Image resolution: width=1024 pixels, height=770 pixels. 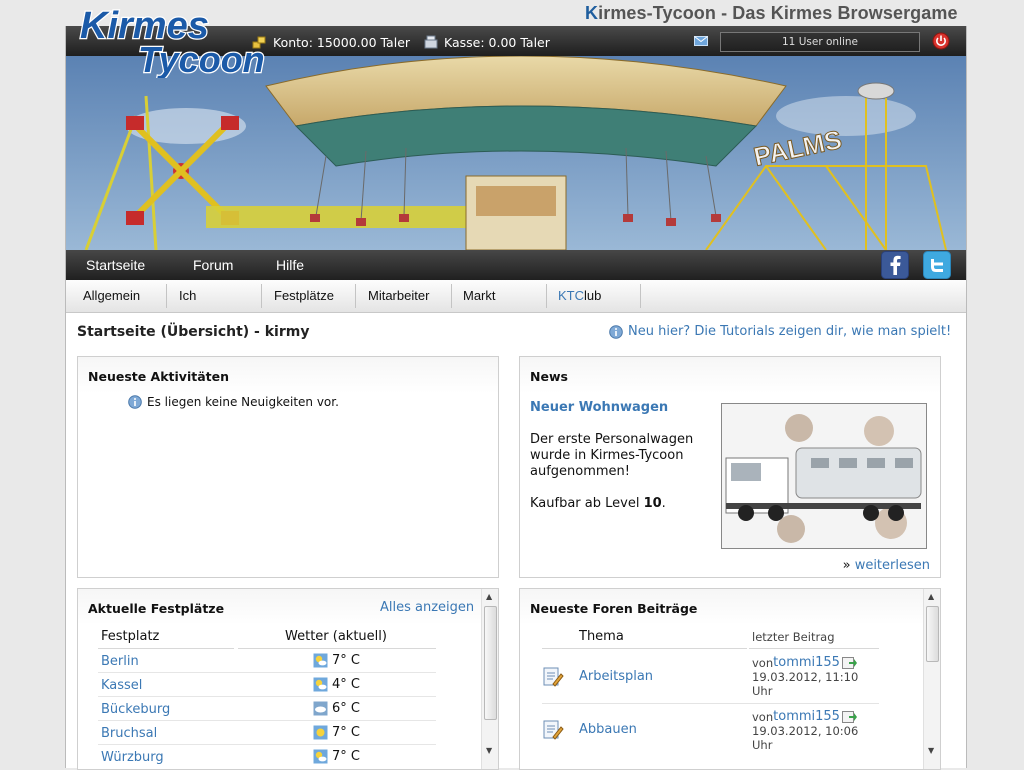 What do you see at coordinates (431, 42) in the screenshot?
I see `cash-register-icon` at bounding box center [431, 42].